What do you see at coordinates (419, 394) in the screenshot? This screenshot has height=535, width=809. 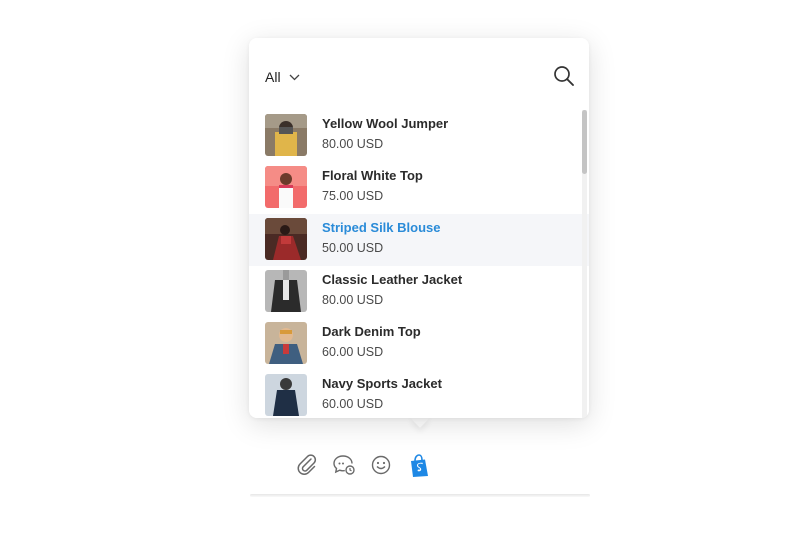 I see `product-item: Navy Sports Jacket 60.00 USD` at bounding box center [419, 394].